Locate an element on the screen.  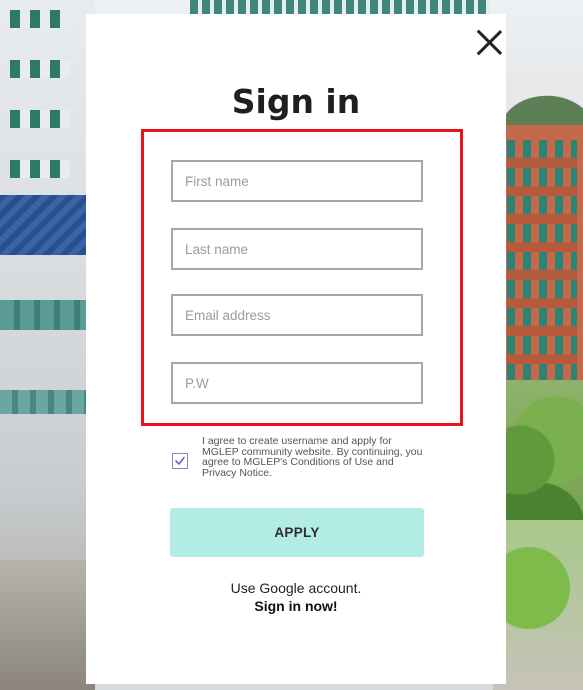
google-account-text: Use Google account. is located at coordinates (296, 588).